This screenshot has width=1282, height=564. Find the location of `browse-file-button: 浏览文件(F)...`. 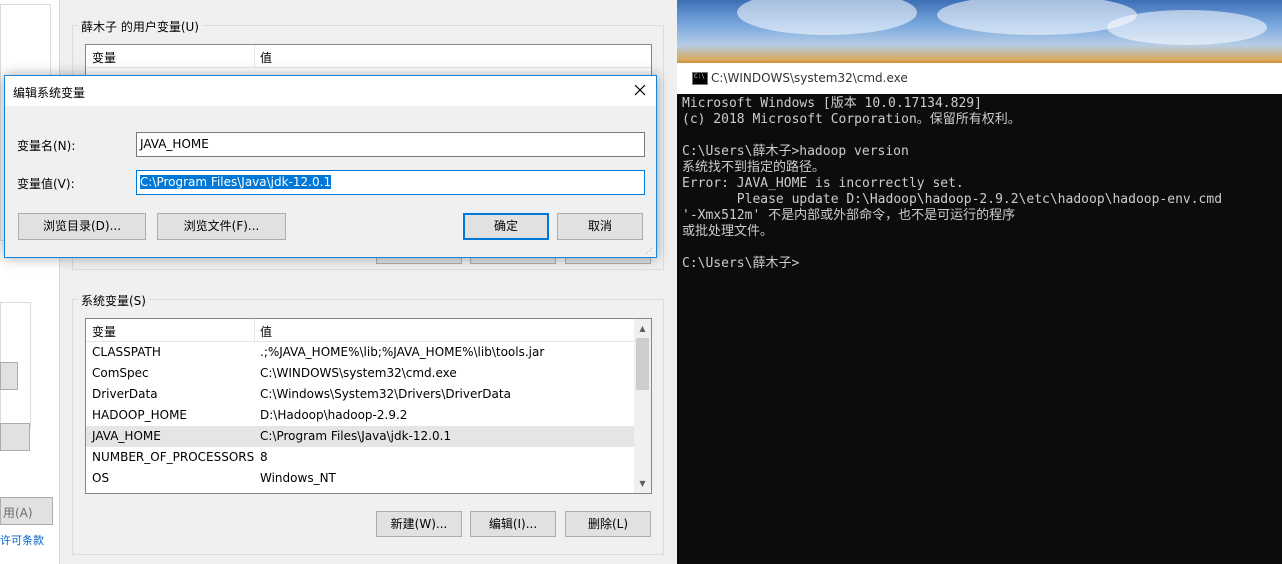

browse-file-button: 浏览文件(F)... is located at coordinates (221, 226).